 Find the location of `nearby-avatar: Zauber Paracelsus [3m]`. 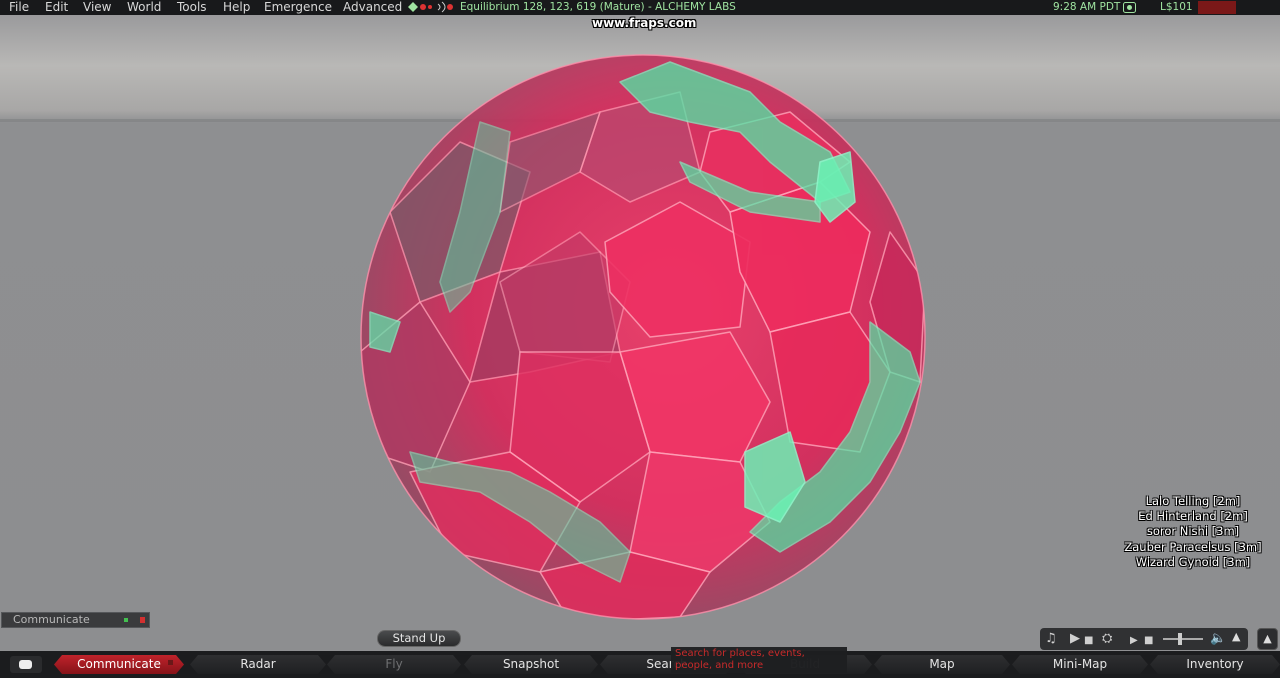

nearby-avatar: Zauber Paracelsus [3m] is located at coordinates (1193, 547).